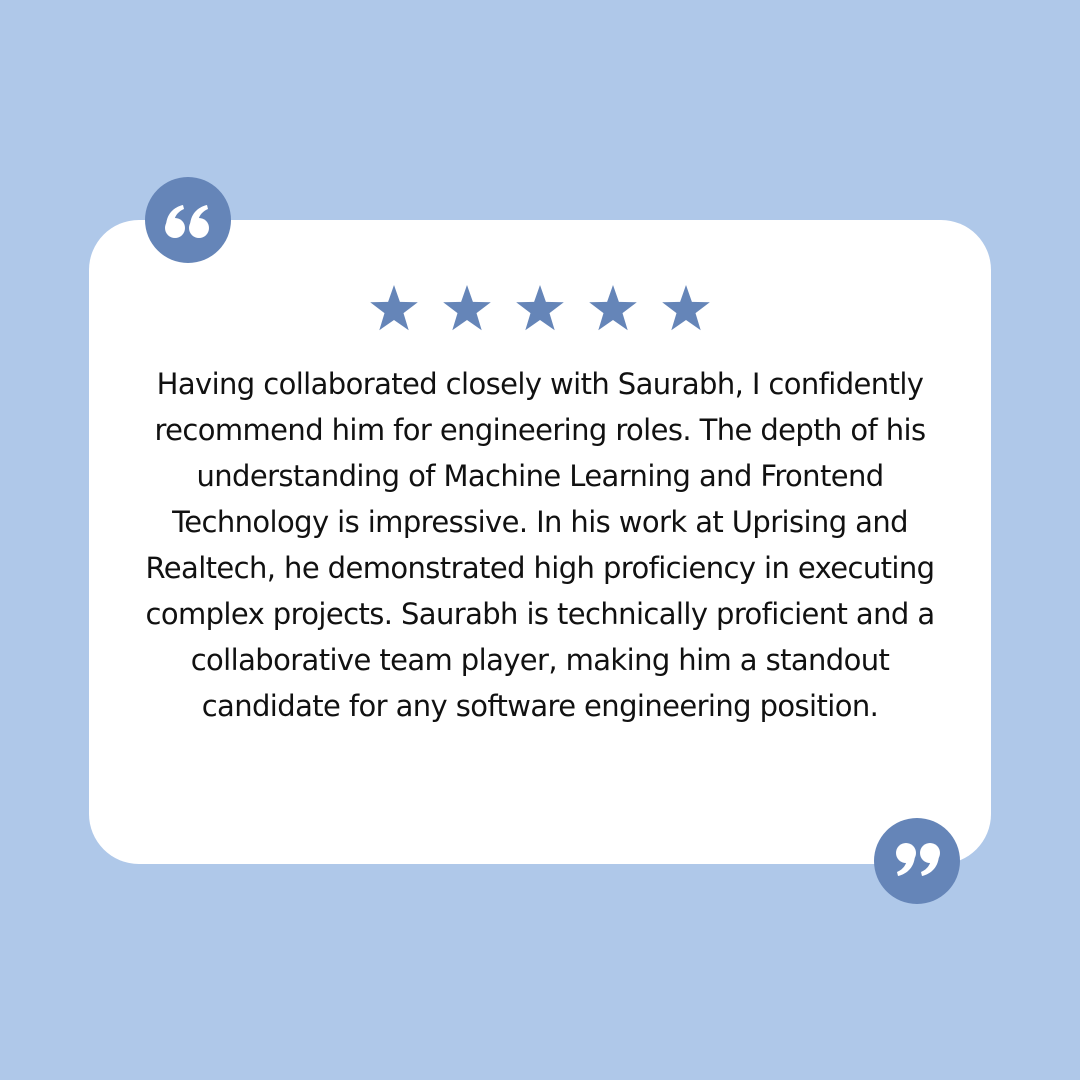 Image resolution: width=1080 pixels, height=1080 pixels. I want to click on open-quote-icon, so click(188, 220).